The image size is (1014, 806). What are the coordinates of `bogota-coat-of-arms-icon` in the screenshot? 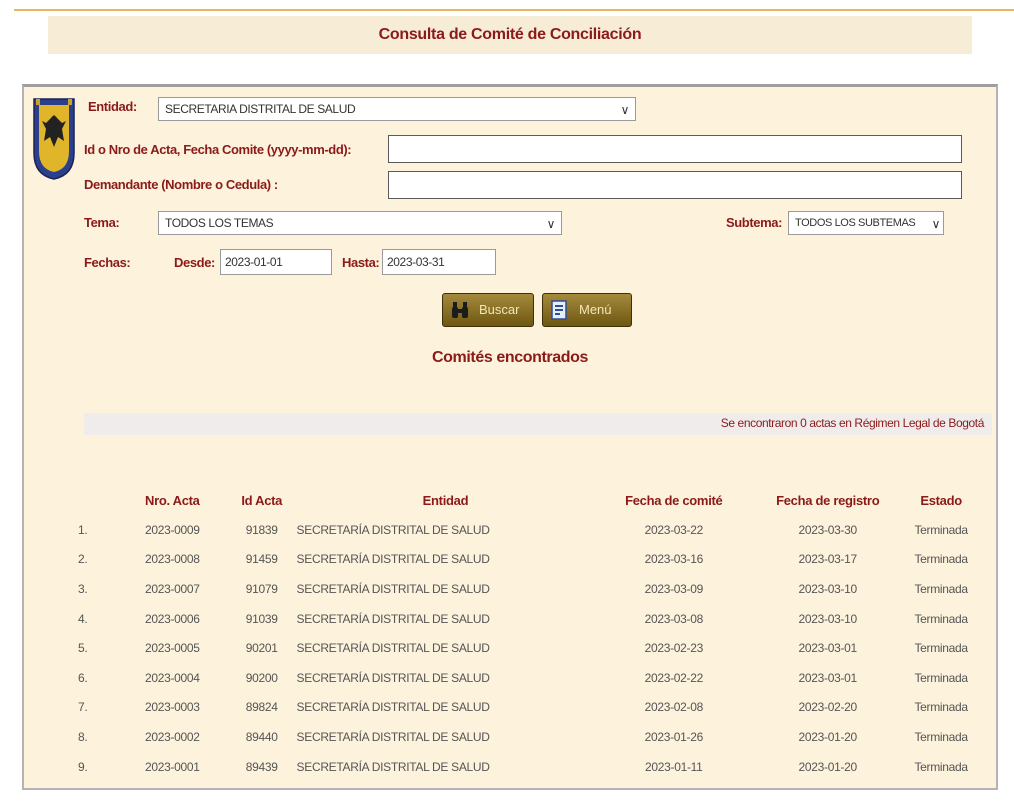 It's located at (54, 139).